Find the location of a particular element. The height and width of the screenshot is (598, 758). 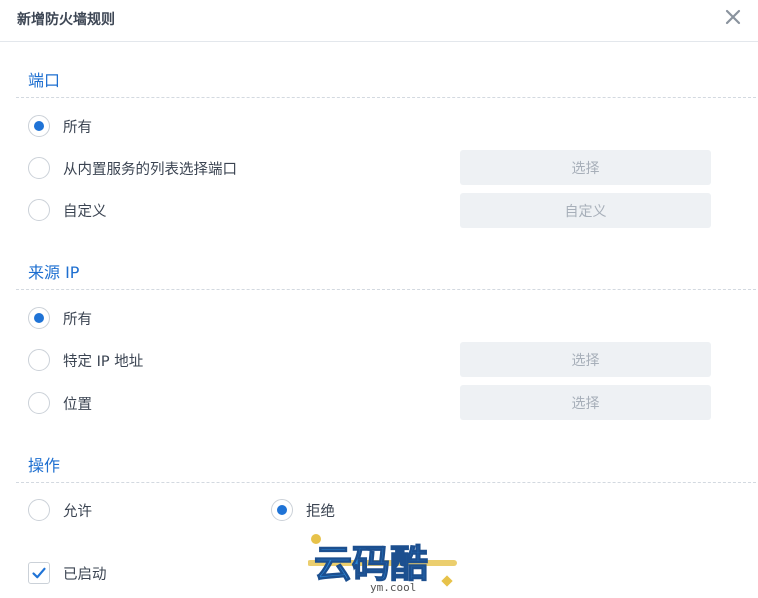

dialog-title: 新增防火墙规则 is located at coordinates (66, 20).